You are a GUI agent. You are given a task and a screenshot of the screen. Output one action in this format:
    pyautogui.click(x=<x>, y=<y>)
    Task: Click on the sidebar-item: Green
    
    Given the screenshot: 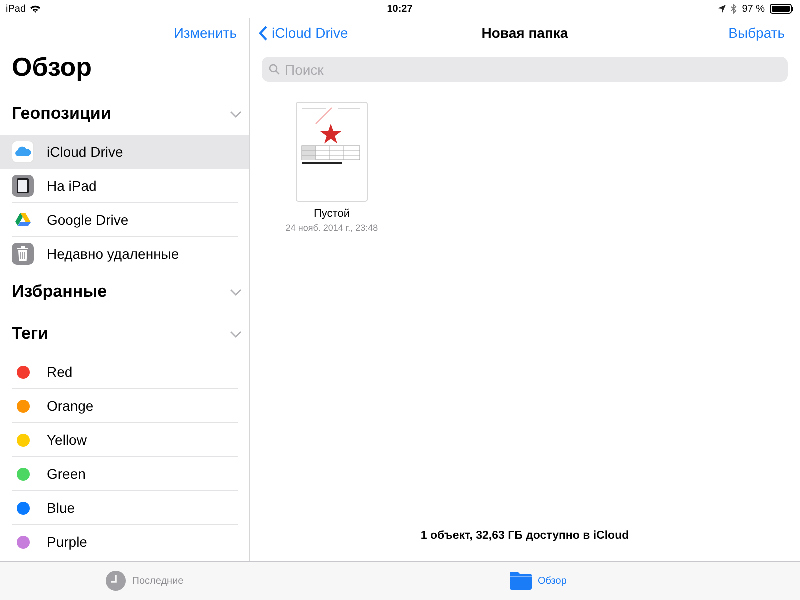 What is the action you would take?
    pyautogui.click(x=124, y=474)
    